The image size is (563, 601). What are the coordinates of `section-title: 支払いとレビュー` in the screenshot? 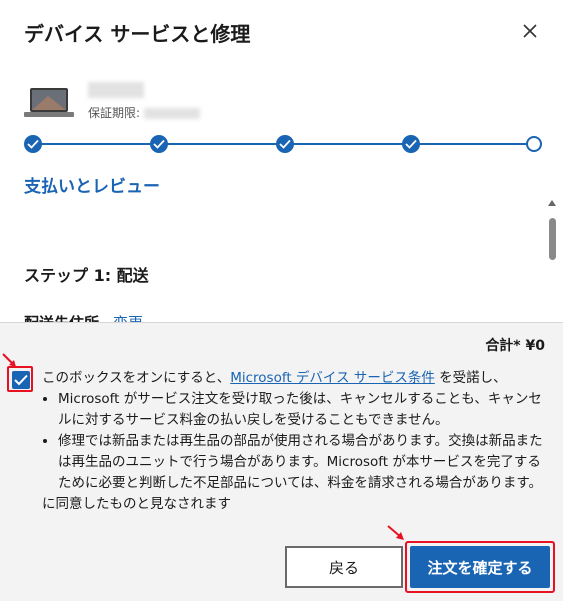 It's located at (92, 187).